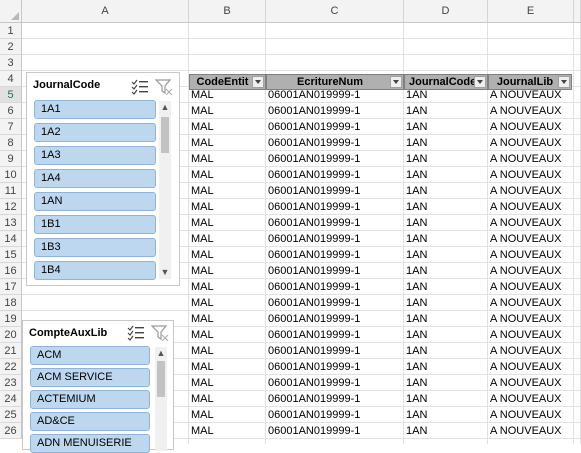 The image size is (581, 453). What do you see at coordinates (335, 11) in the screenshot?
I see `column-header: C` at bounding box center [335, 11].